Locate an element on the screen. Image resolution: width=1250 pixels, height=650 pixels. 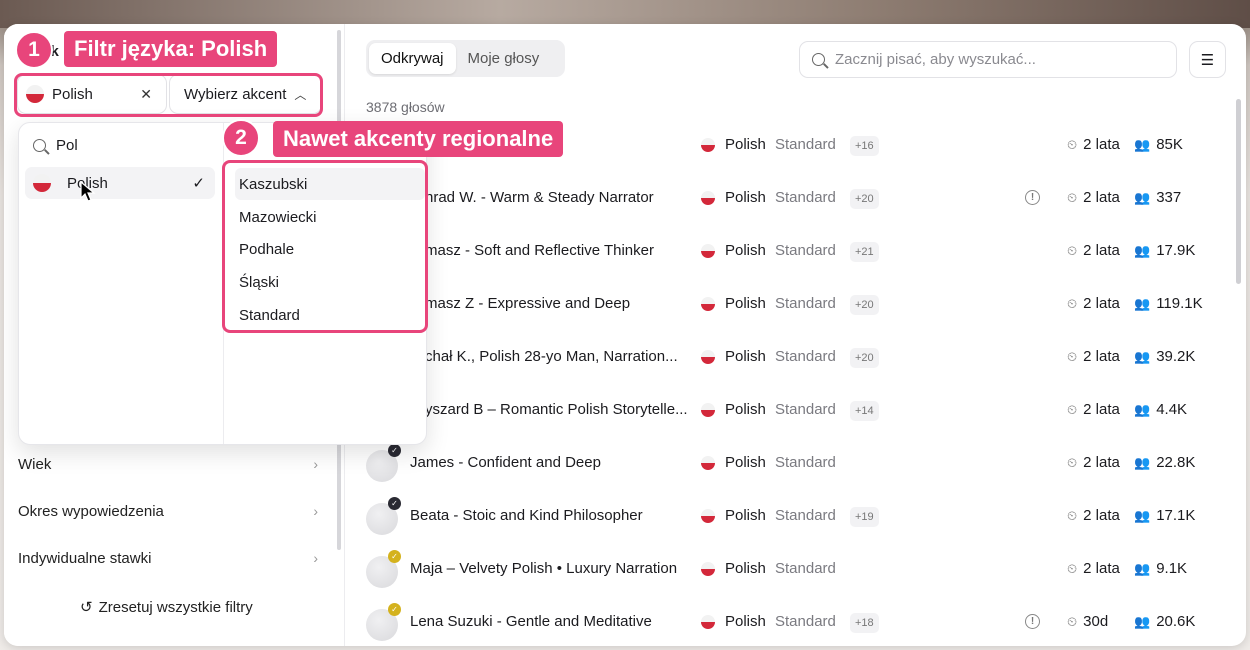
tab-discover: Odkrywaj is located at coordinates (412, 58).